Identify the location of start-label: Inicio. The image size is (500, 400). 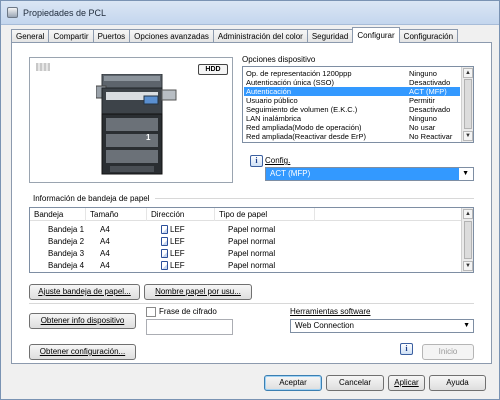
(448, 351).